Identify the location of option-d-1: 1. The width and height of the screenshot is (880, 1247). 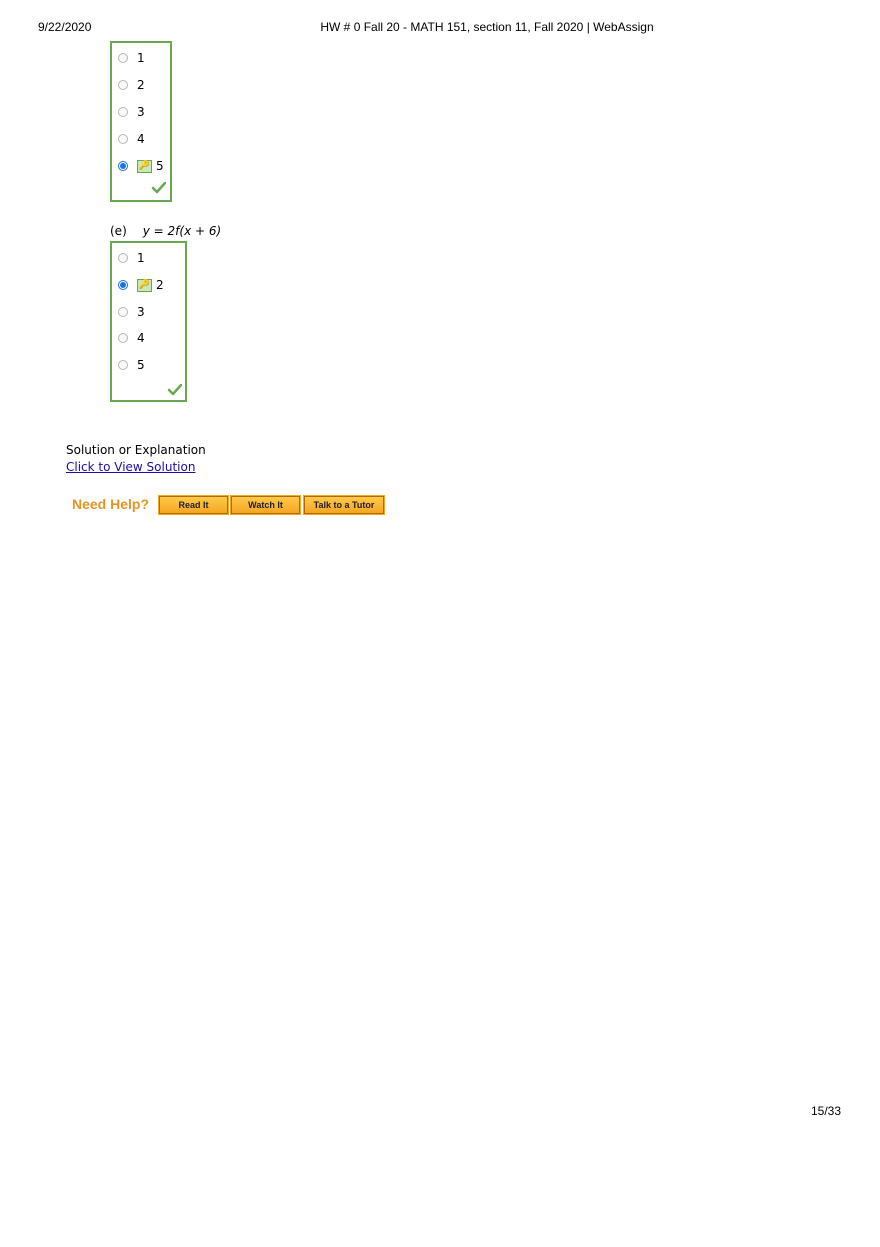
(131, 58).